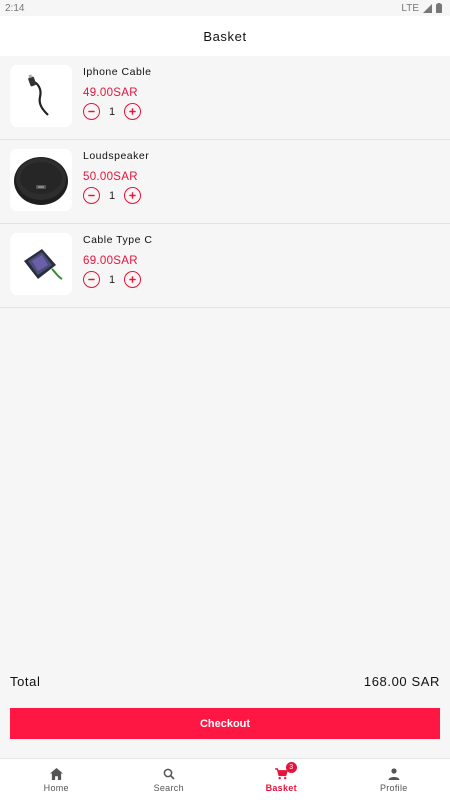 This screenshot has height=800, width=450. I want to click on total-row: Total 168.00 SAR, so click(225, 681).